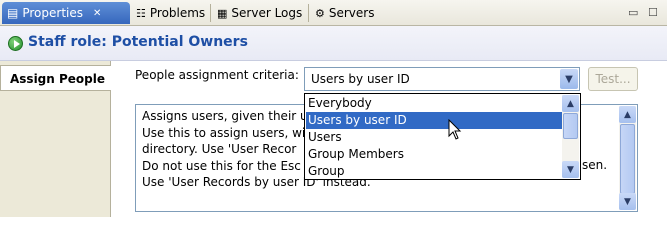  I want to click on tab-properties-label: Properties, so click(52, 13).